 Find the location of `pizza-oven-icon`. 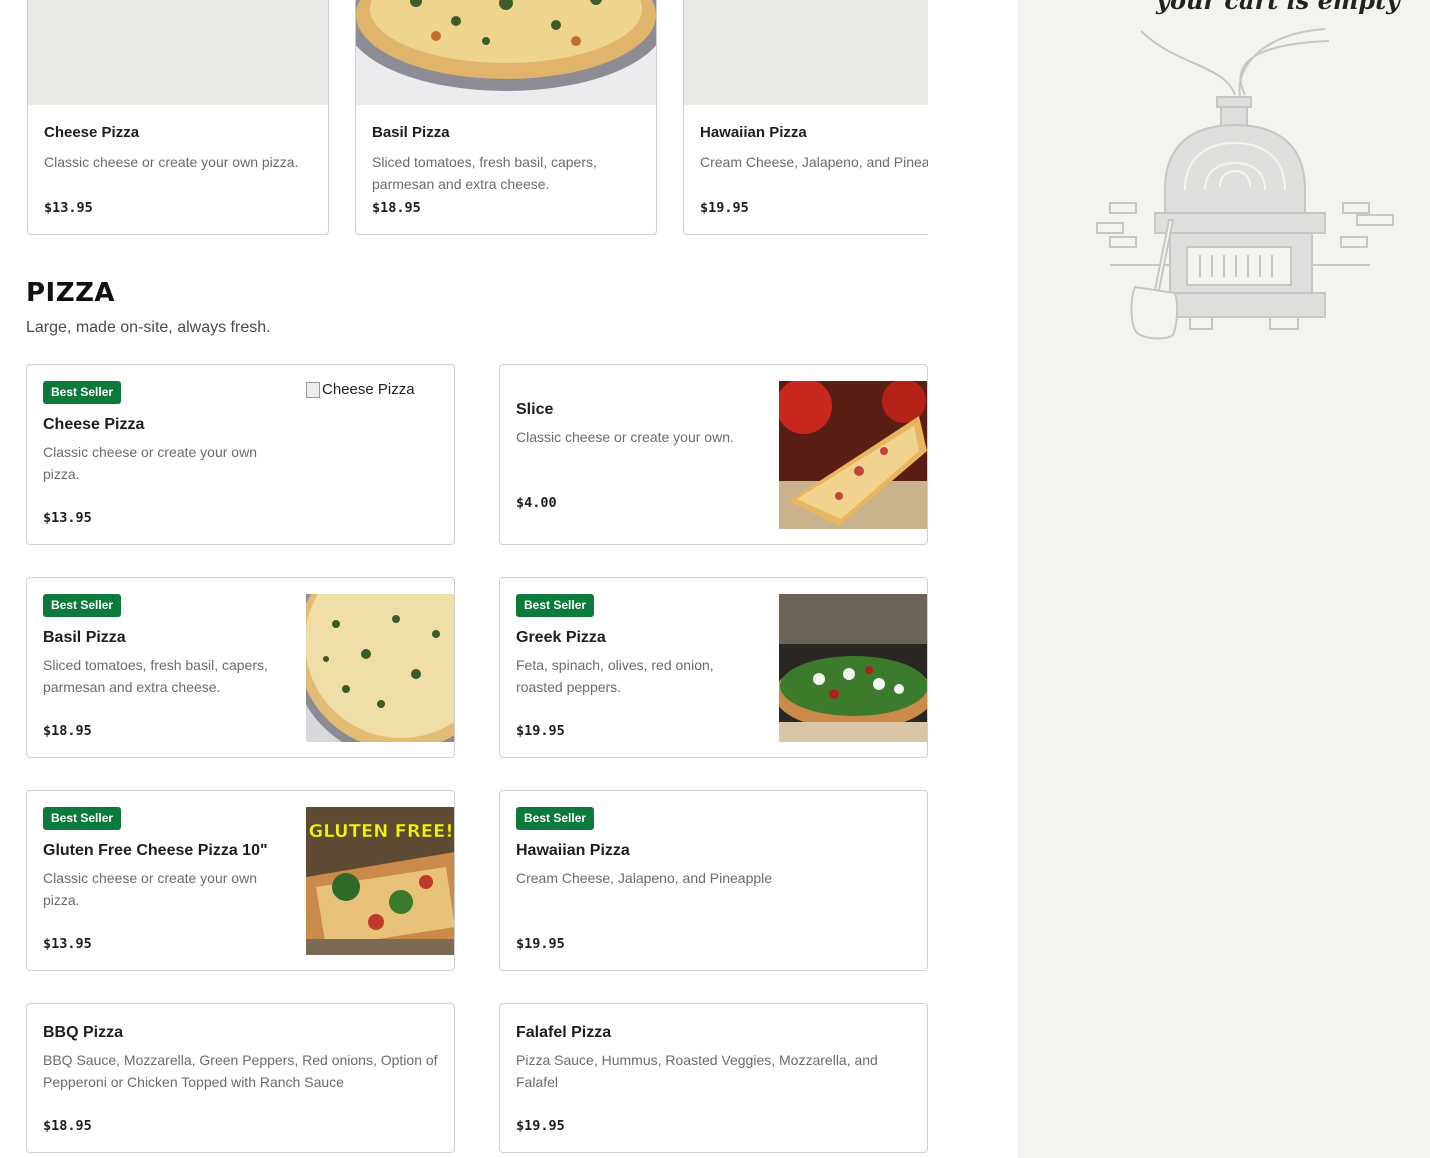

pizza-oven-icon is located at coordinates (1245, 184).